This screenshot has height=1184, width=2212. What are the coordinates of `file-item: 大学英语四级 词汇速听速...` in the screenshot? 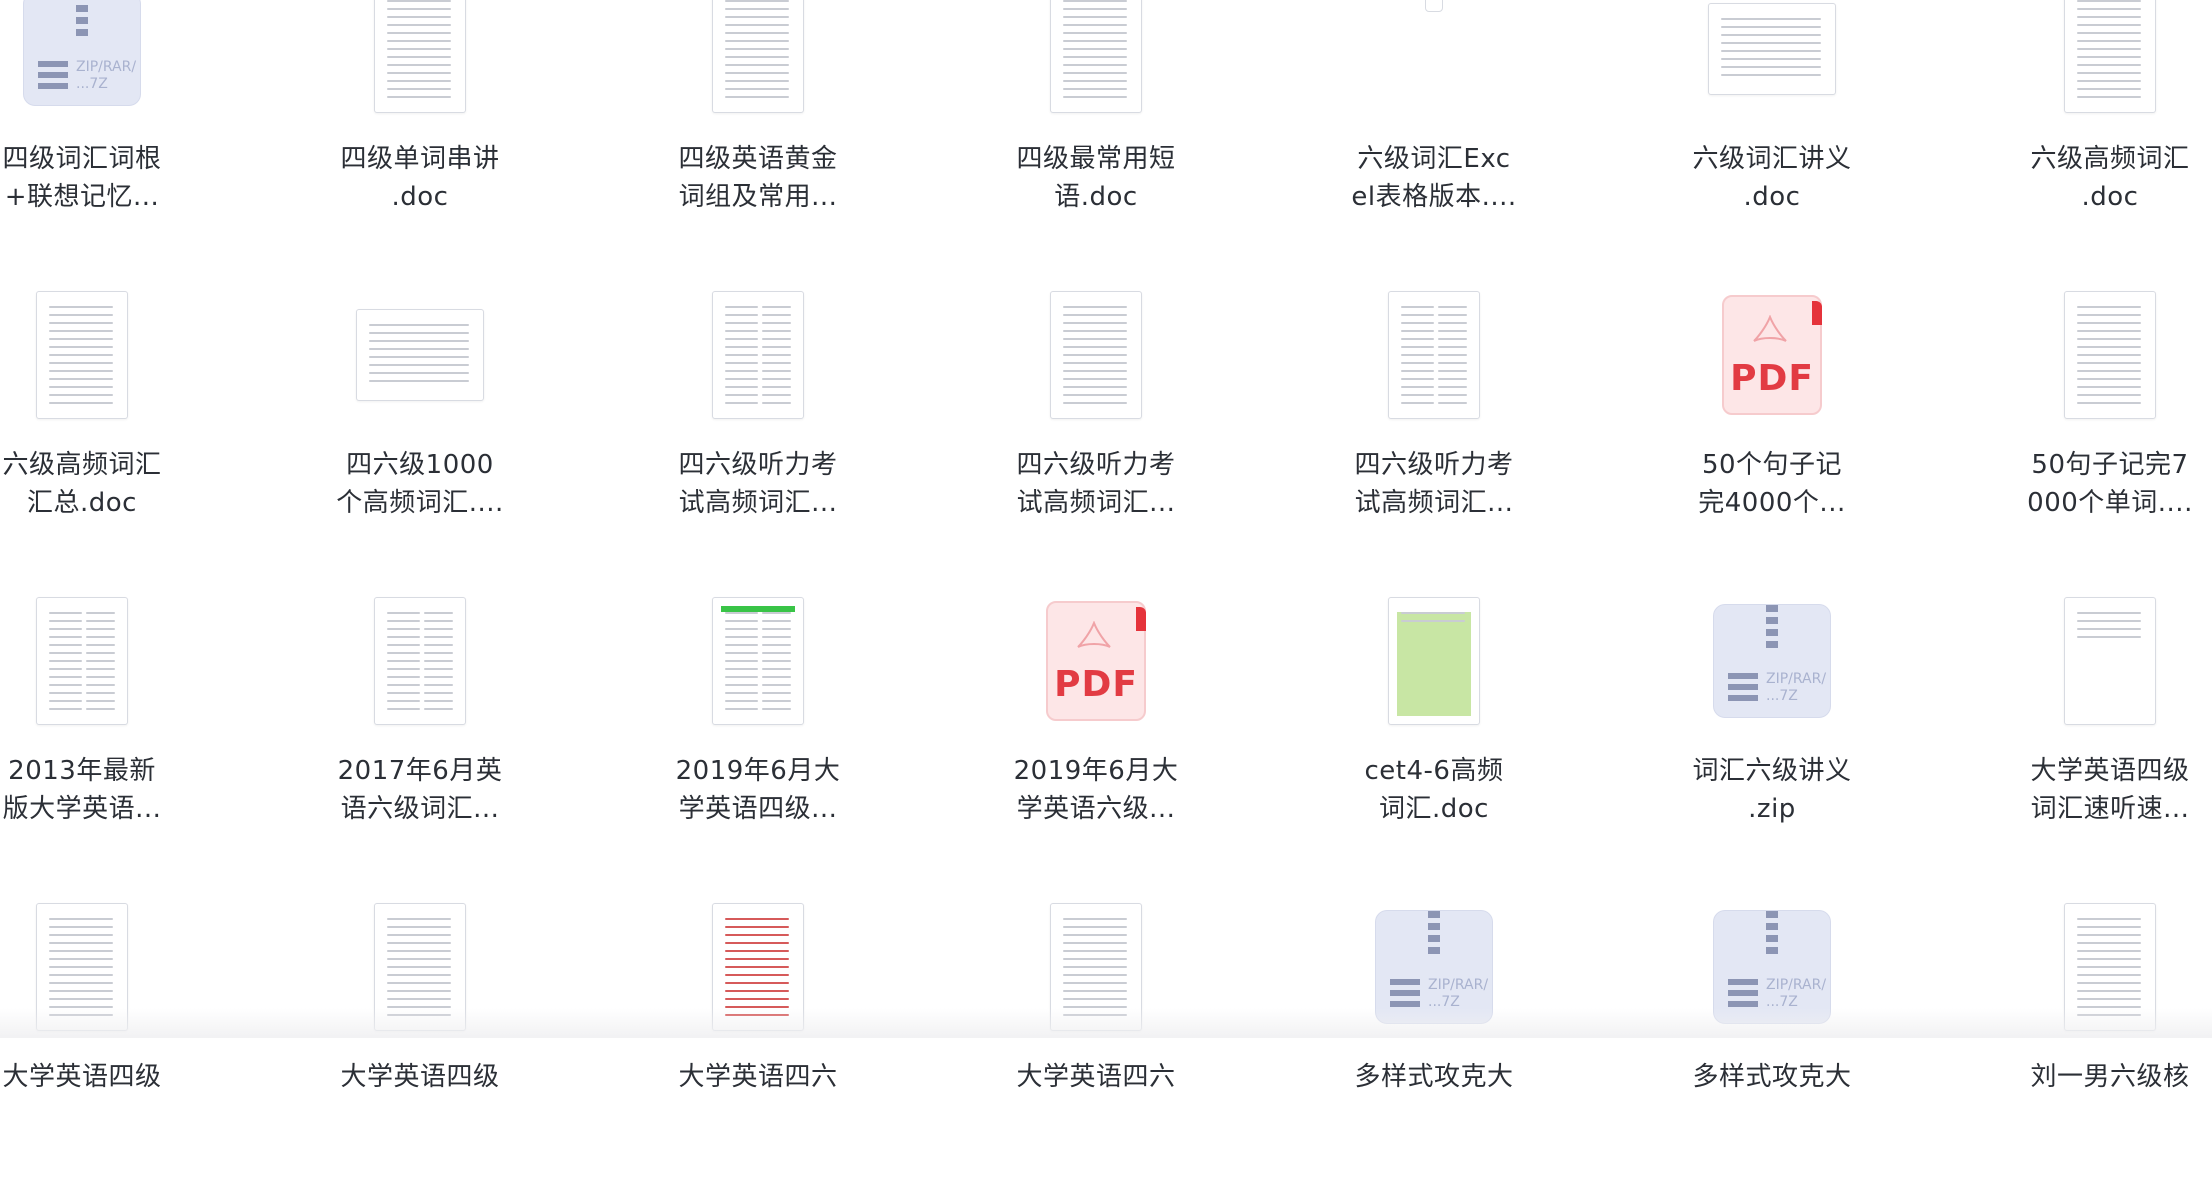 It's located at (2076, 725).